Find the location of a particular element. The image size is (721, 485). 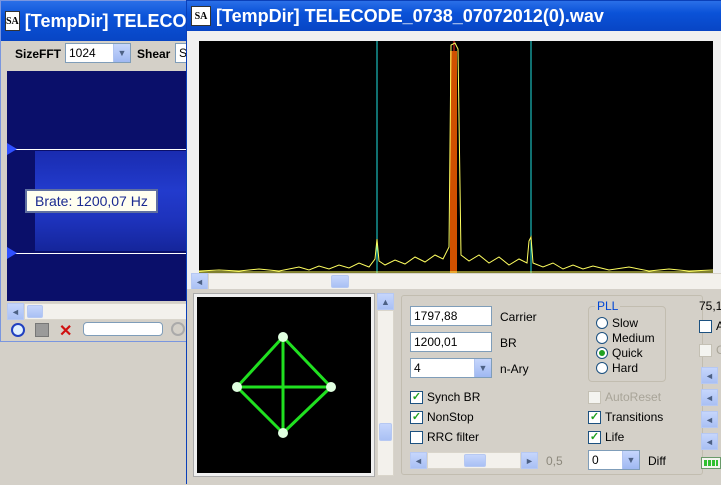

right-scroll-button-2: ◄ is located at coordinates (709, 397).